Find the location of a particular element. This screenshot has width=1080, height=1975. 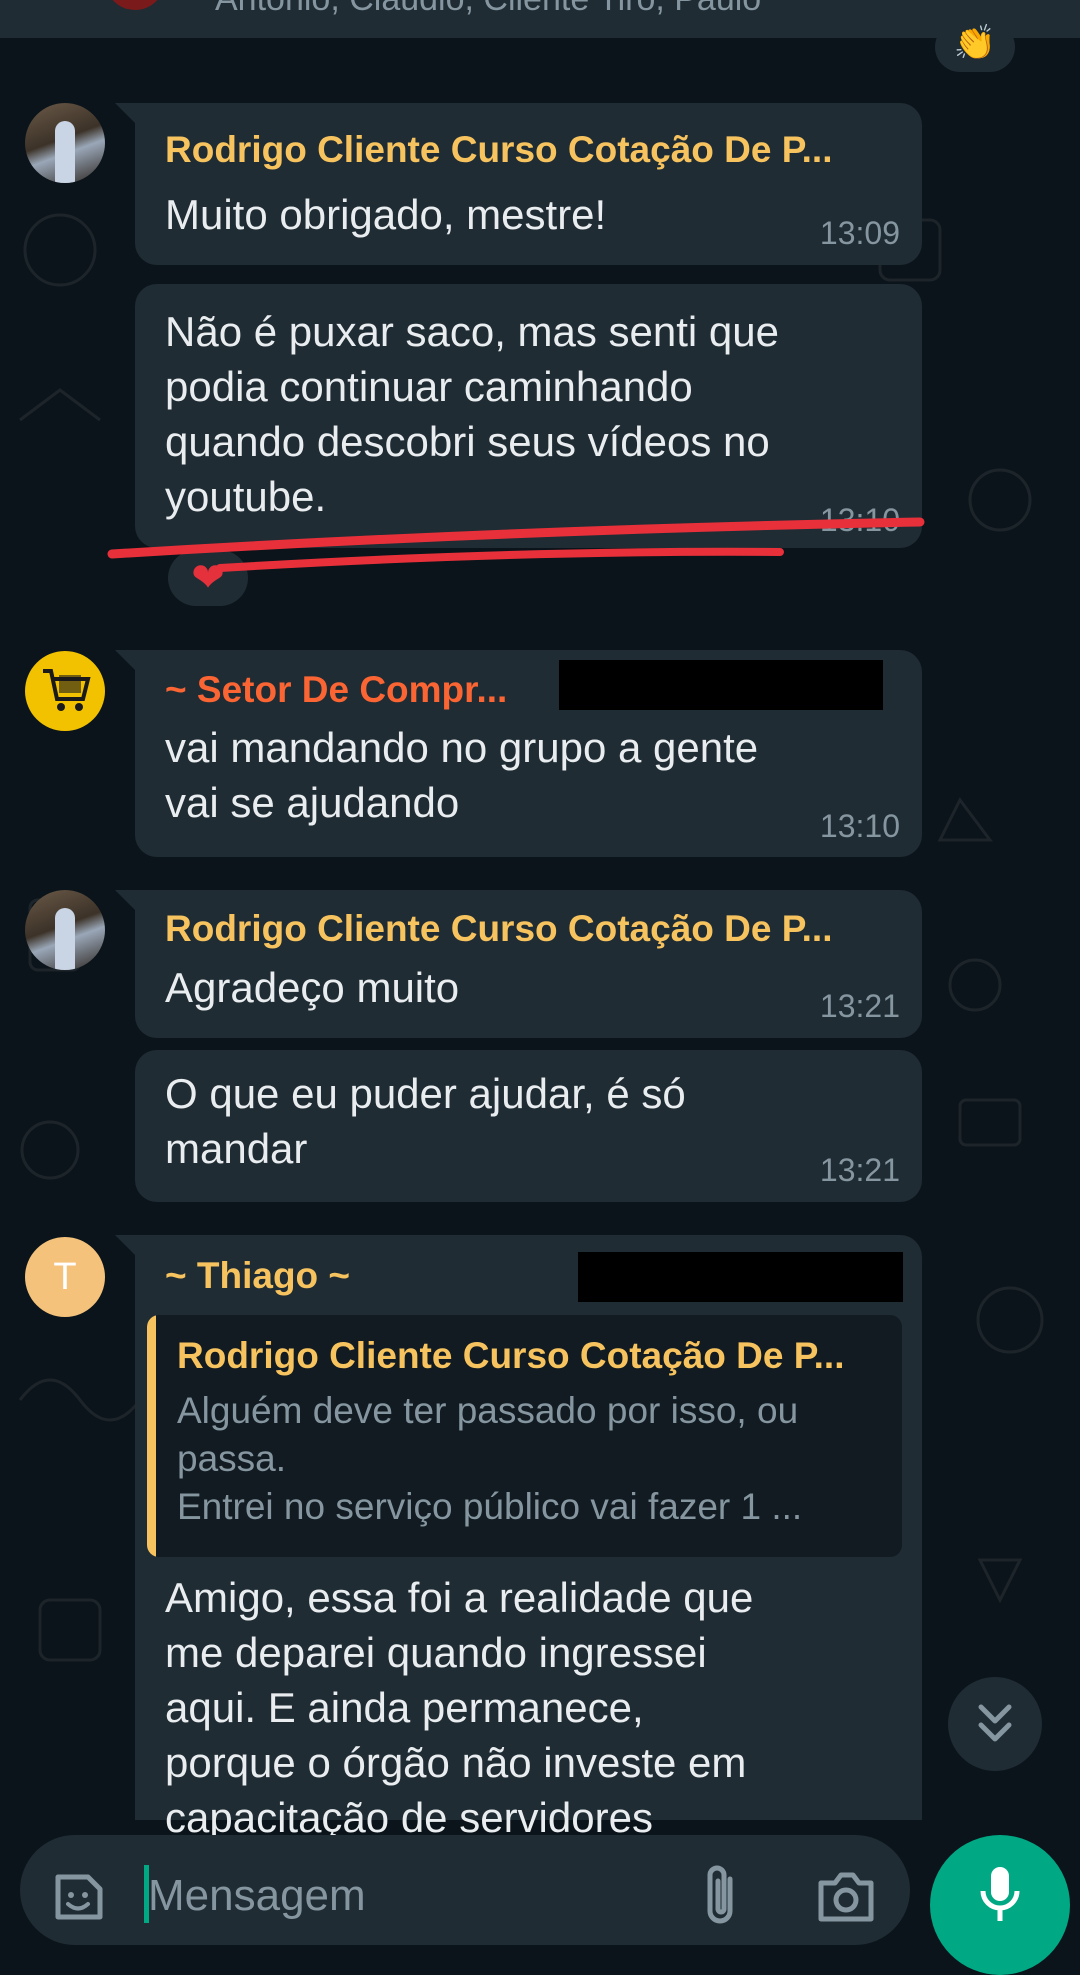

avatar-setor-de-compras is located at coordinates (65, 691).